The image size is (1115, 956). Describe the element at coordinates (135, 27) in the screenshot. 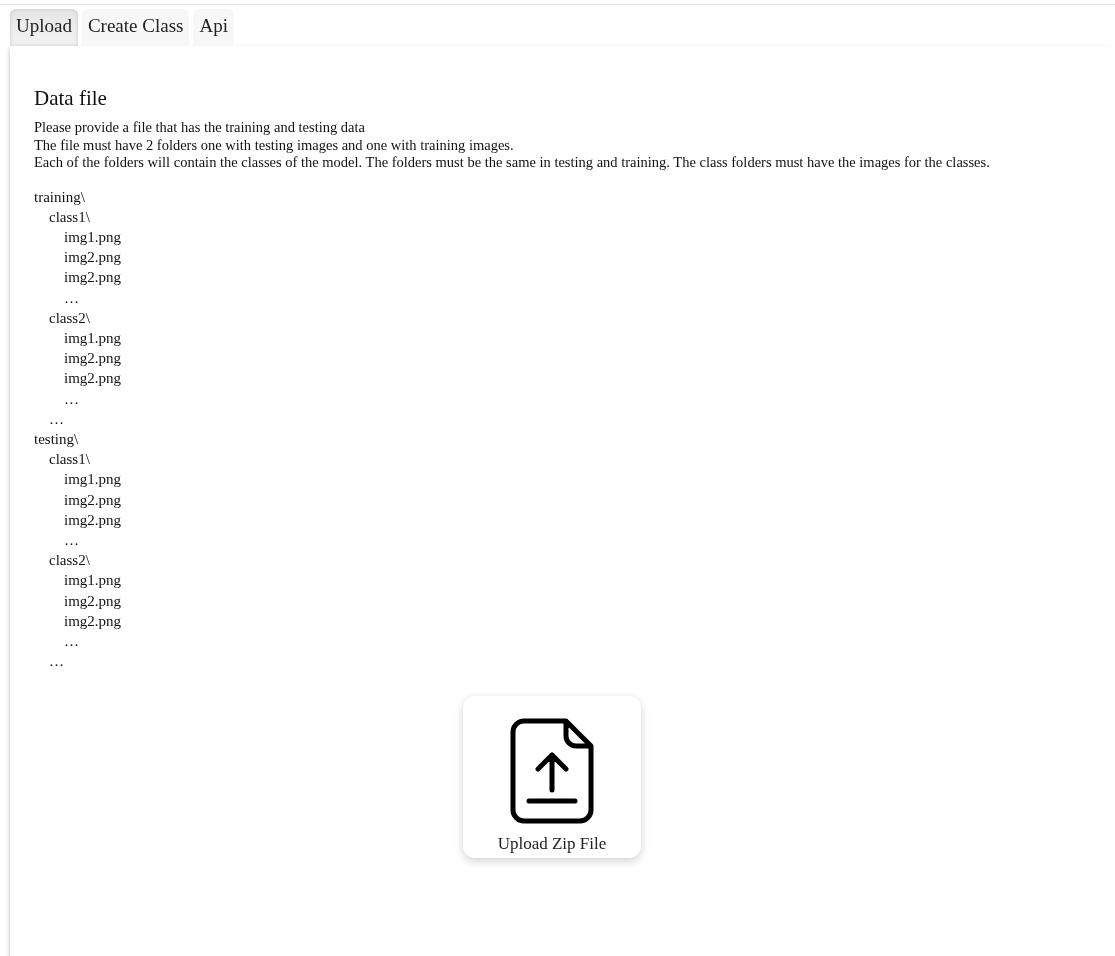

I see `tab: Create Class` at that location.